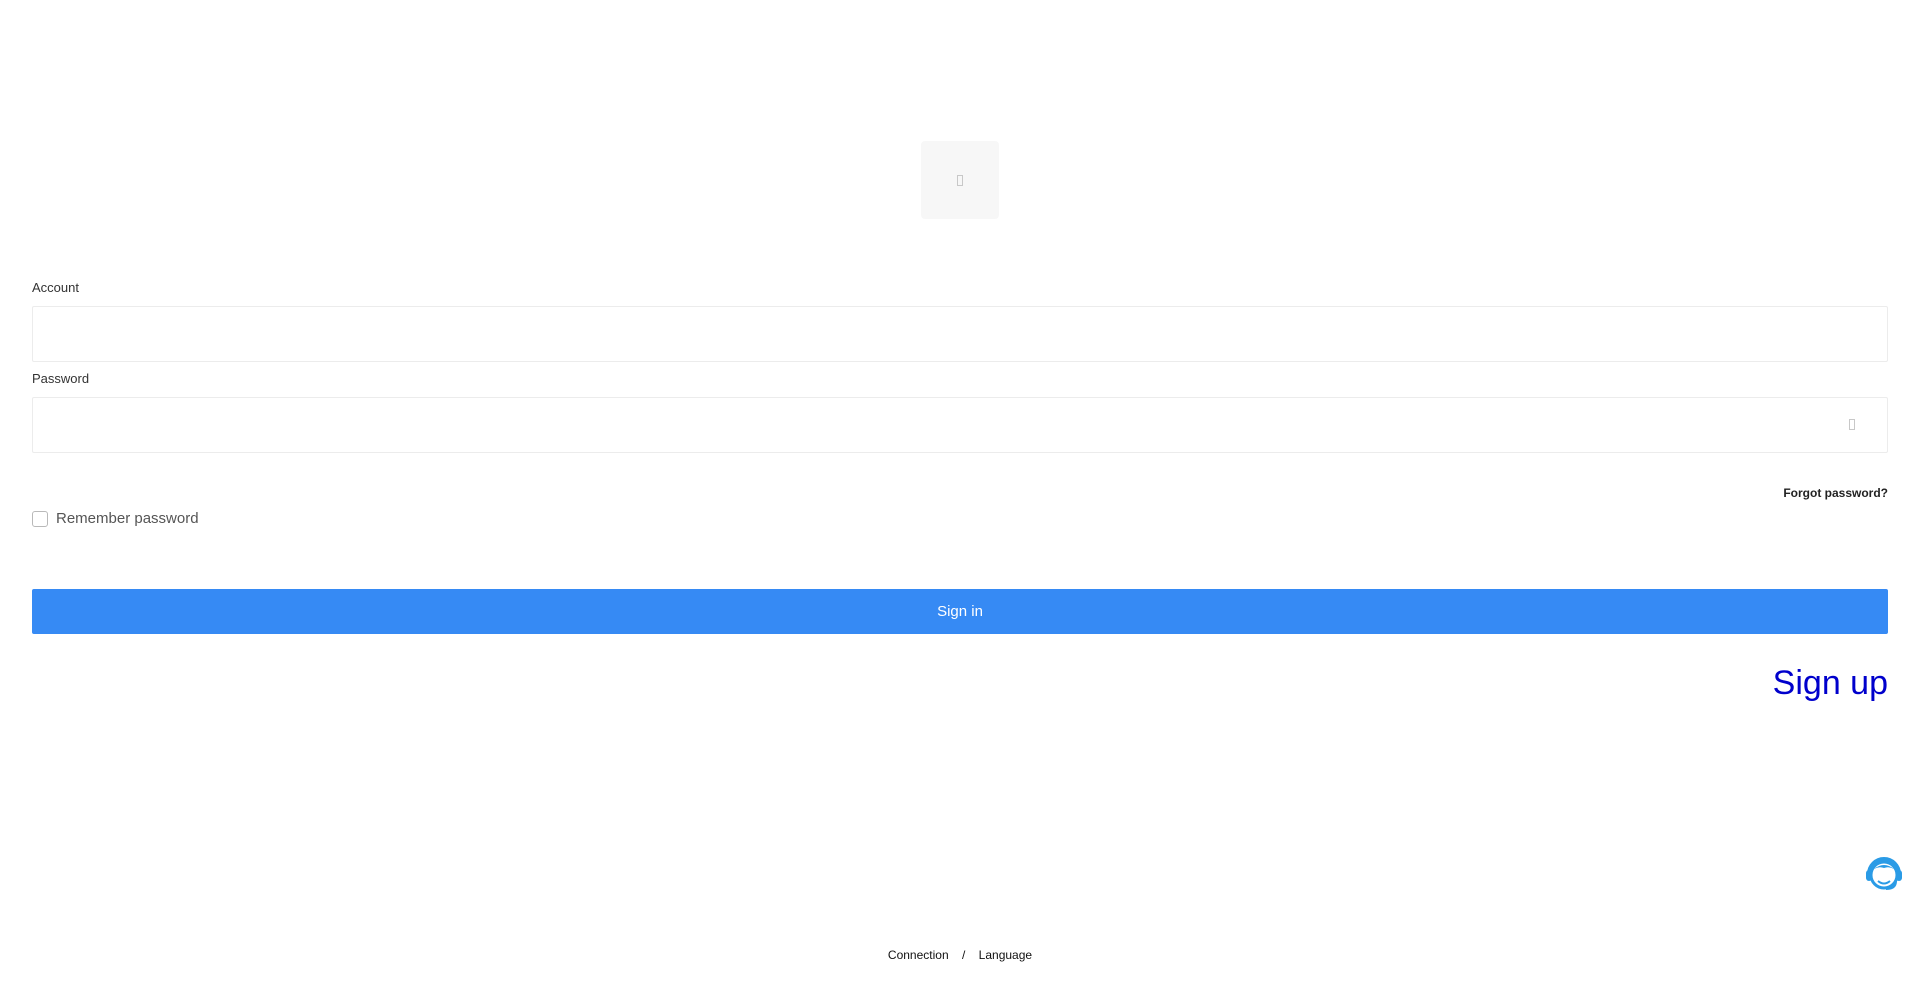  I want to click on customer-support-button, so click(1884, 873).